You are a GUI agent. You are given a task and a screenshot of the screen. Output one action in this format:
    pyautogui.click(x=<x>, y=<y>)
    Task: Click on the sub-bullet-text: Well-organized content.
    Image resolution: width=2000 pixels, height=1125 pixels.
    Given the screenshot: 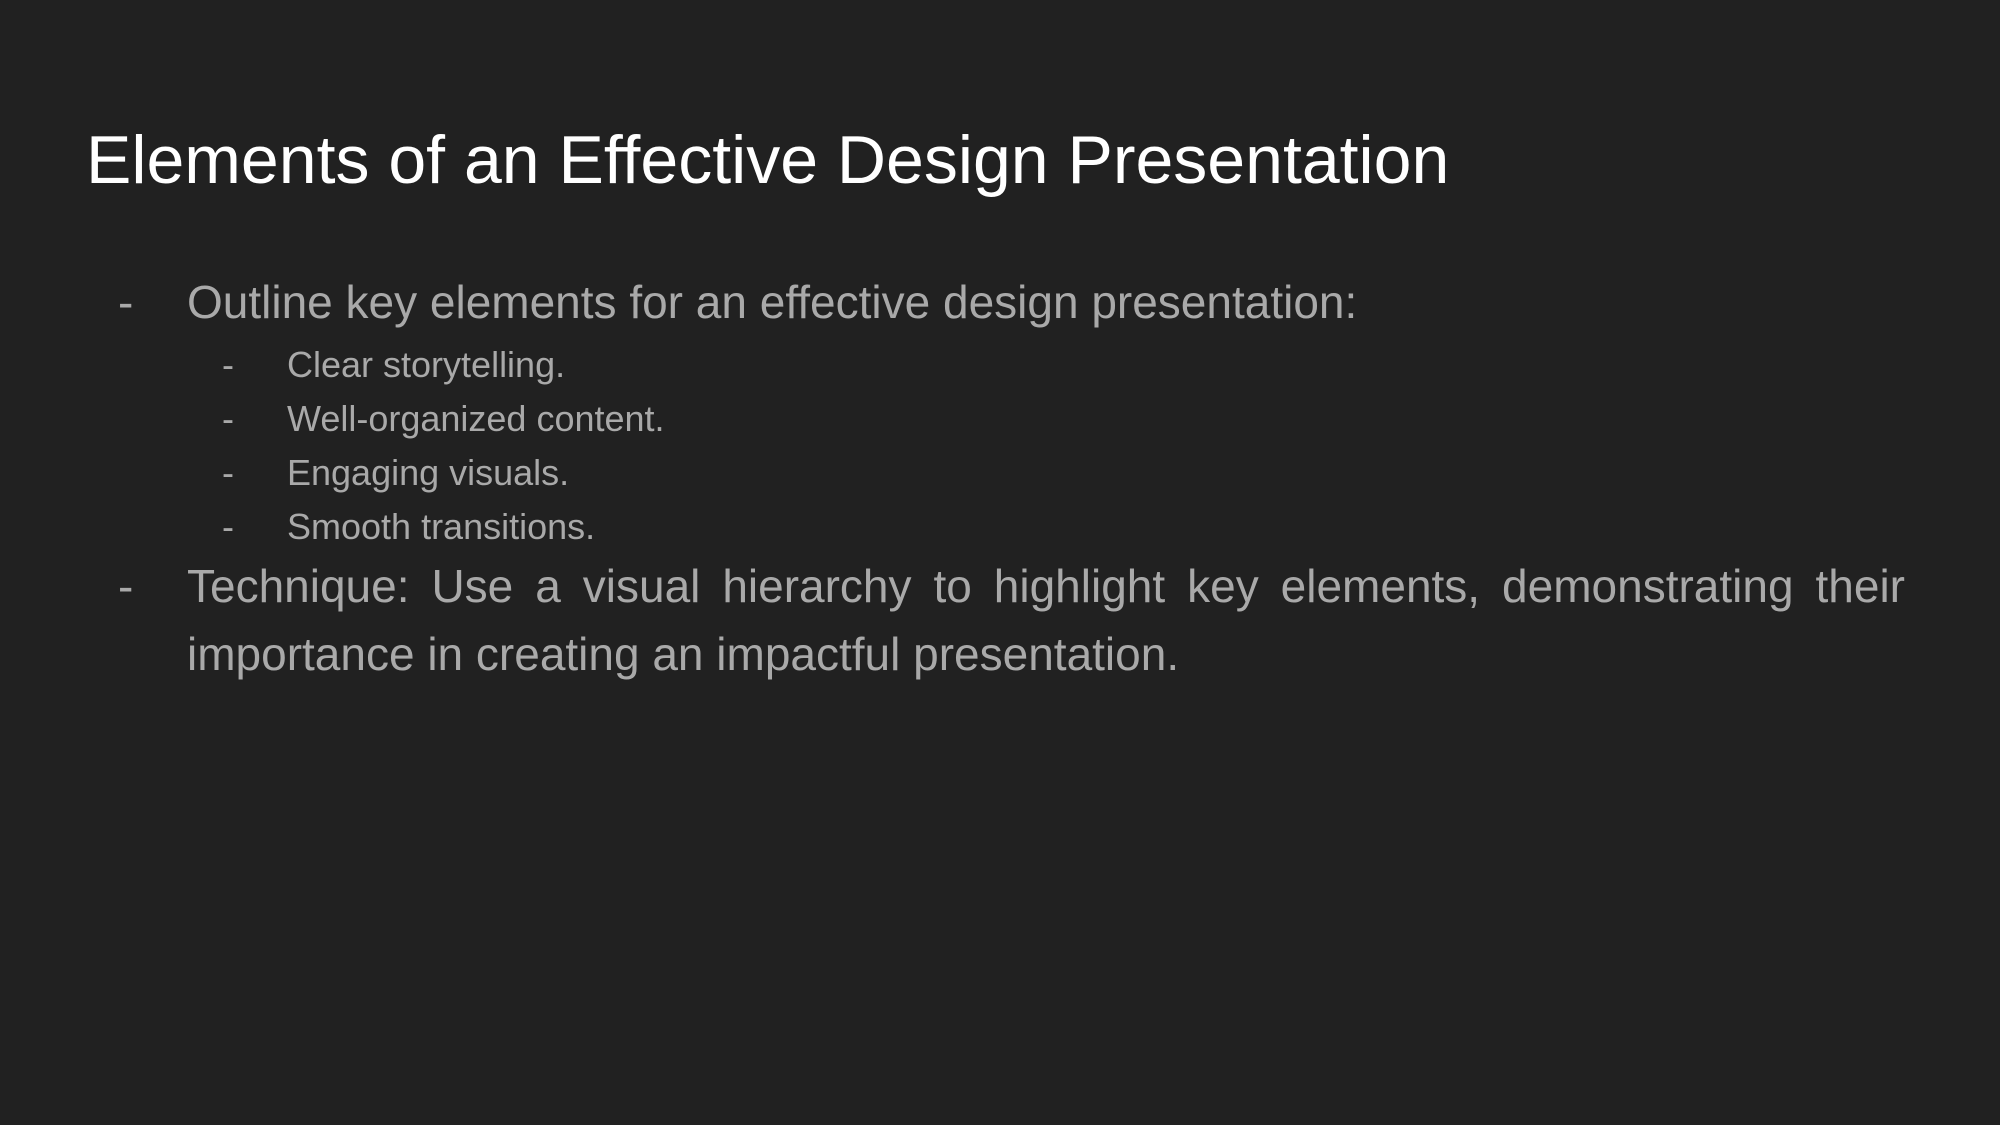 What is the action you would take?
    pyautogui.click(x=476, y=418)
    